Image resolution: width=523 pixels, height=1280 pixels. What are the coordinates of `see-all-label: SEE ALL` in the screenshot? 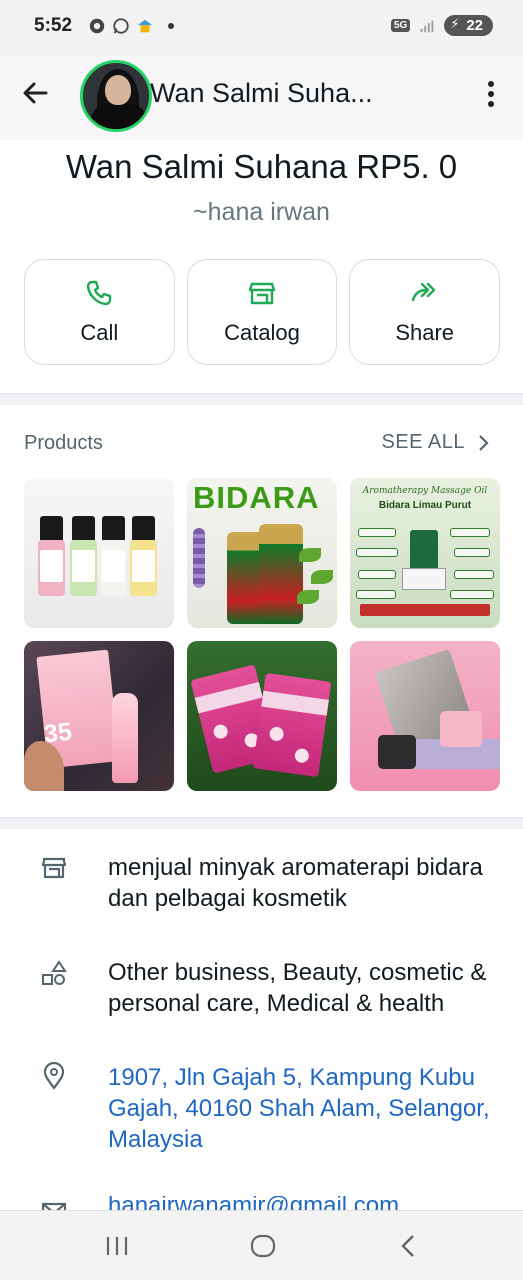 It's located at (423, 442).